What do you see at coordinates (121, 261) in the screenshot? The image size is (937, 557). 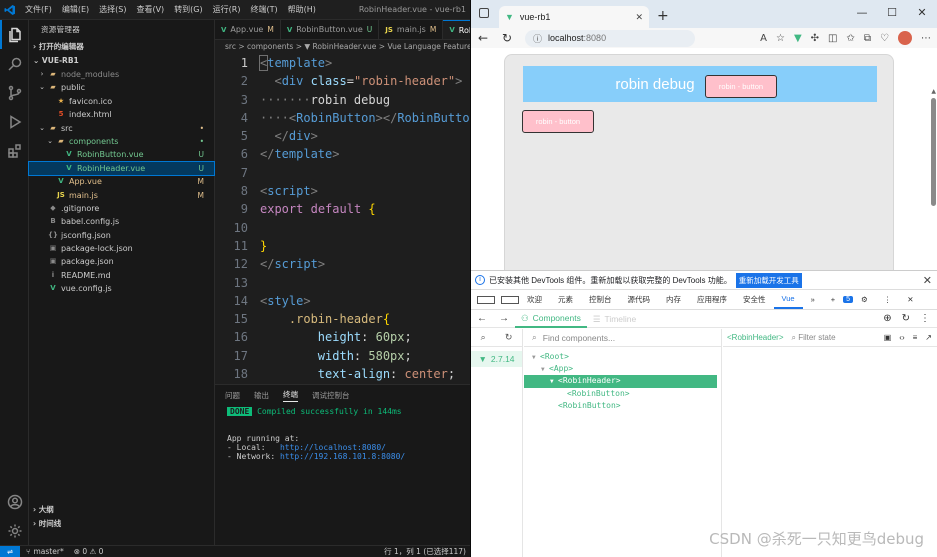 I see `file-item: ▣ package.json` at bounding box center [121, 261].